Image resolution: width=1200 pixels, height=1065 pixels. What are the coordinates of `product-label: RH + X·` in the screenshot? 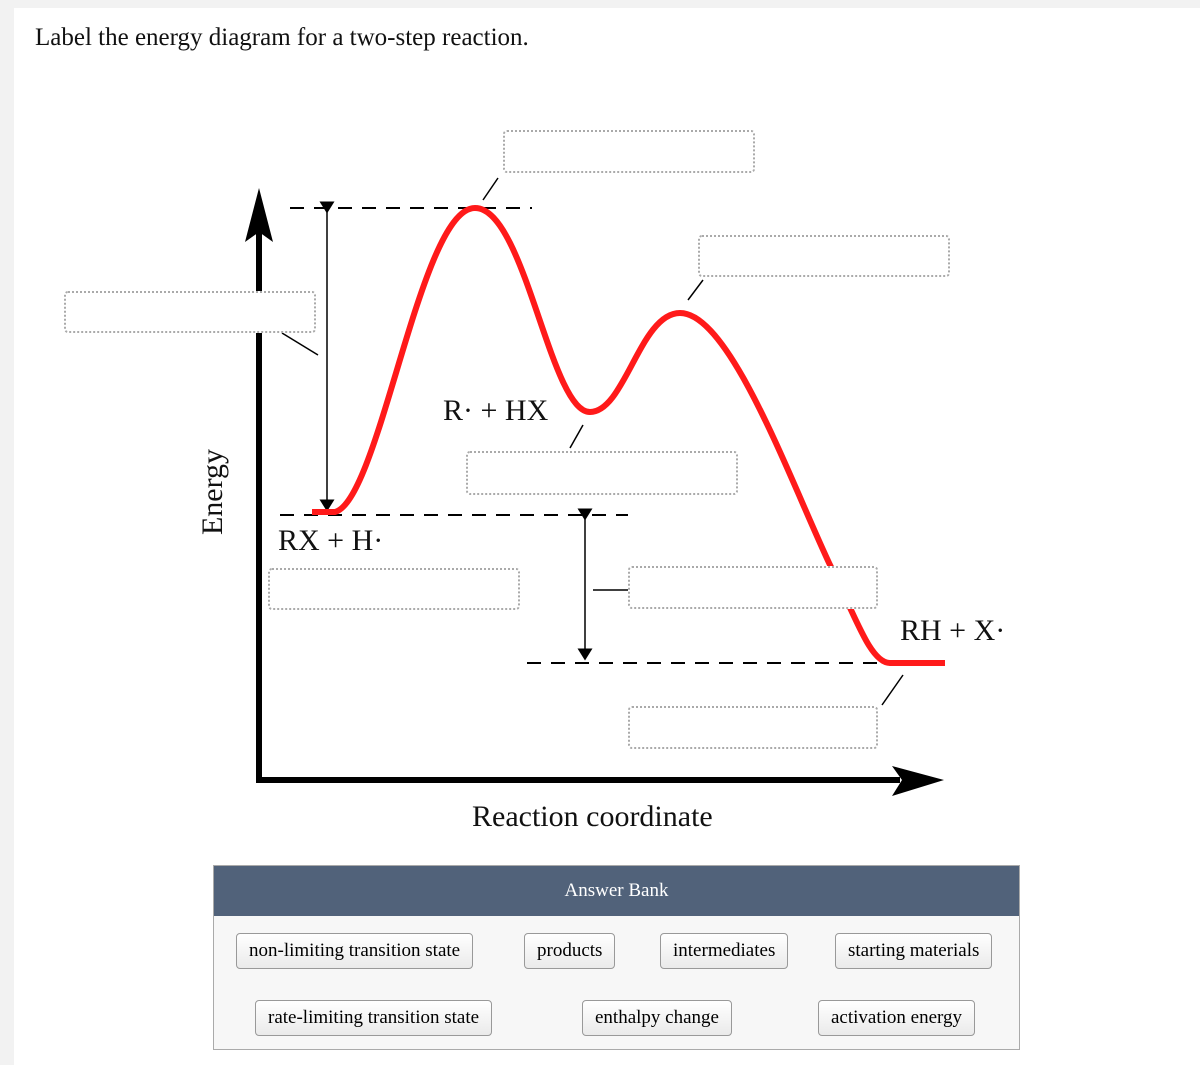 It's located at (953, 630).